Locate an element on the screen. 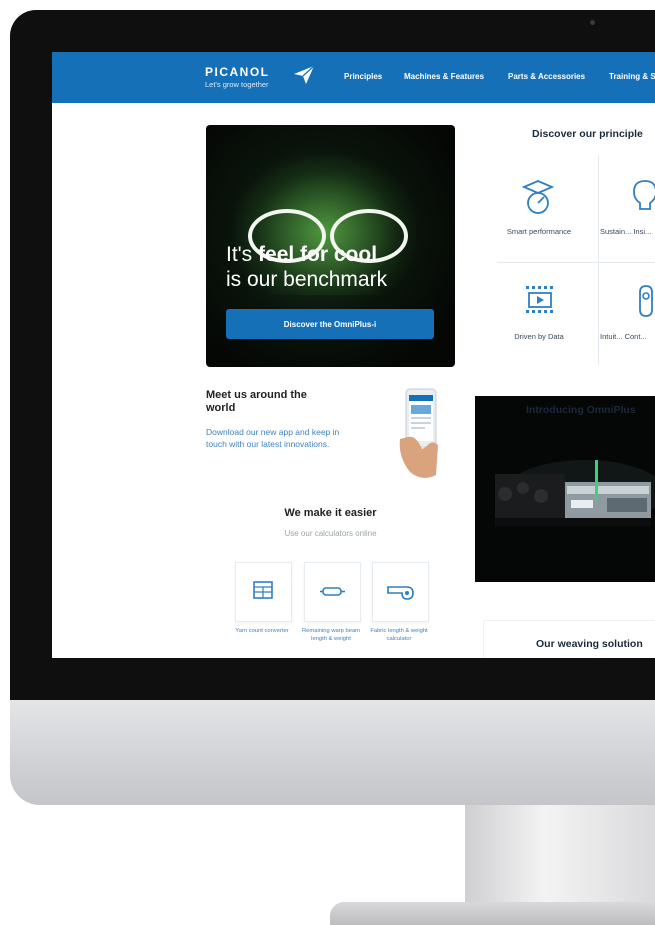  nav-principles: Principles is located at coordinates (363, 76).